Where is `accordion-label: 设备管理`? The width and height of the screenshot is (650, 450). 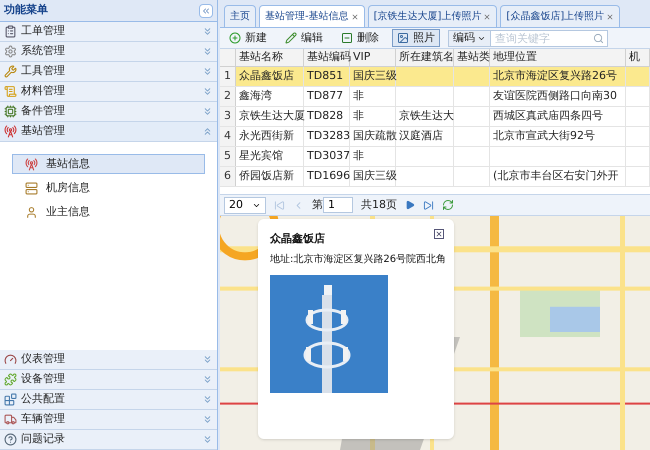
accordion-label: 设备管理 is located at coordinates (43, 379).